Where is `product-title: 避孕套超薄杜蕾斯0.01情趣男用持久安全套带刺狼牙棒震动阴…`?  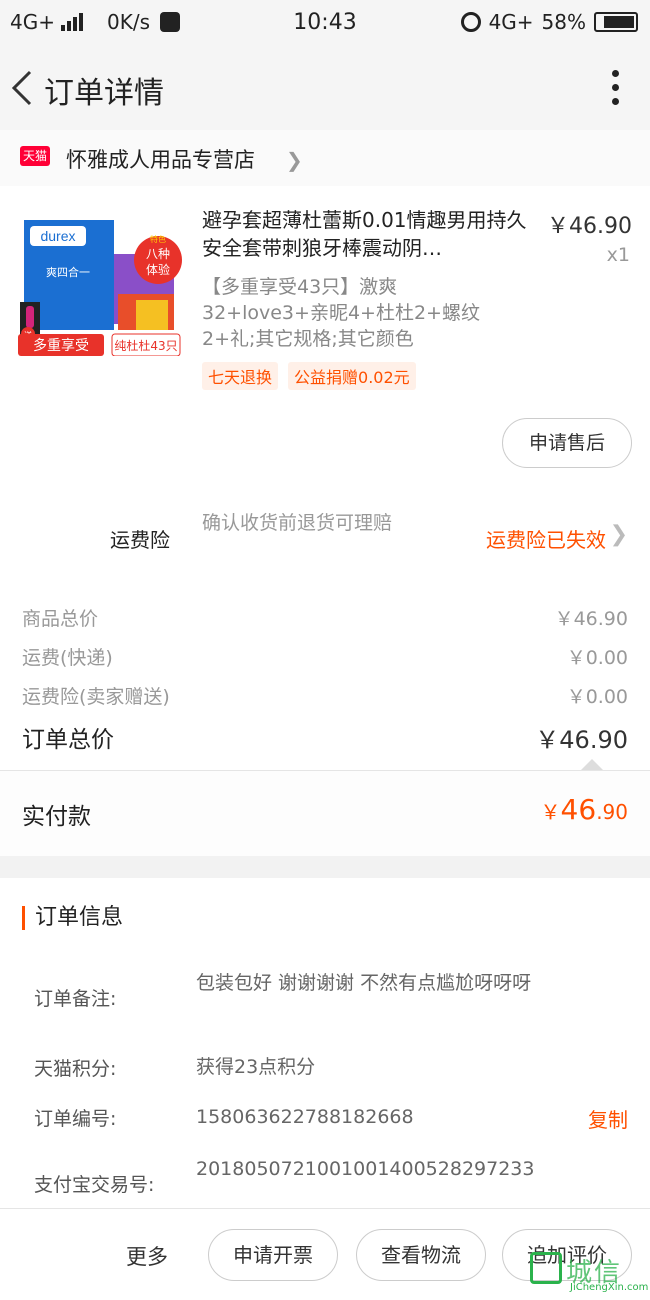
product-title: 避孕套超薄杜蕾斯0.01情趣男用持久安全套带刺狼牙棒震动阴… is located at coordinates (368, 234).